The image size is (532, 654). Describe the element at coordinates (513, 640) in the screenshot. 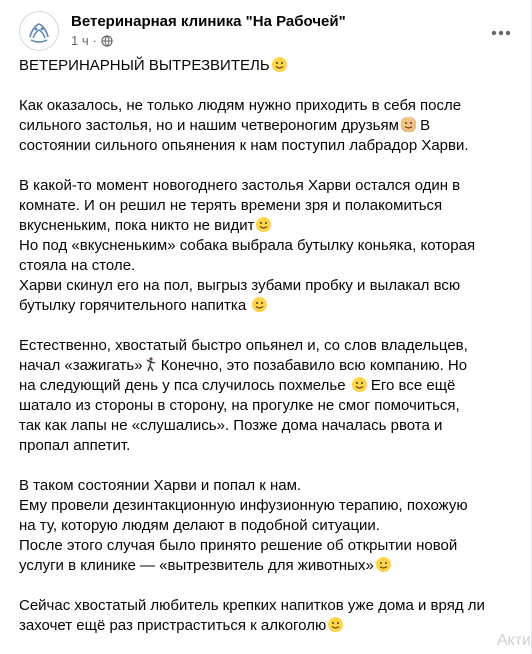

I see `activate-windows-watermark: Акти` at that location.